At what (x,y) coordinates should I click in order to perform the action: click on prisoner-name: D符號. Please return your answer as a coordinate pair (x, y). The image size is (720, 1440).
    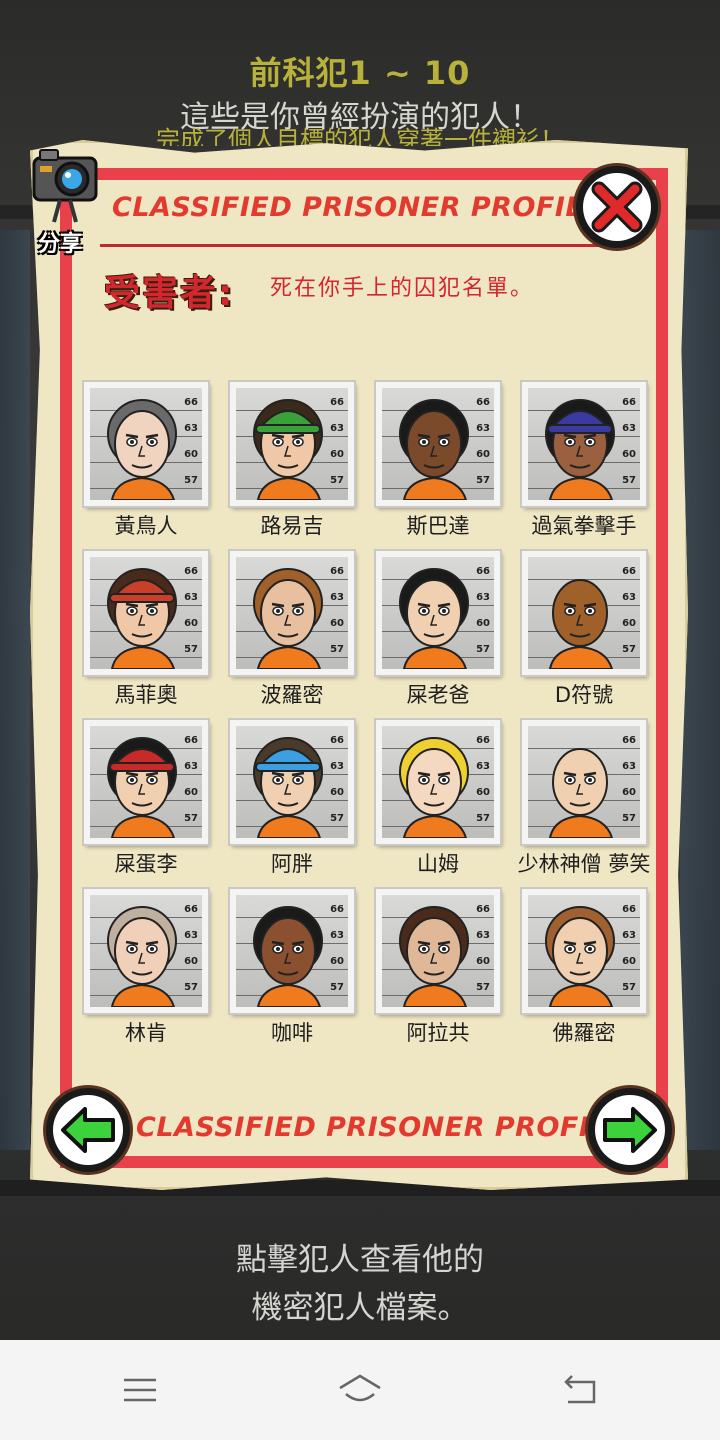
    Looking at the image, I should click on (584, 695).